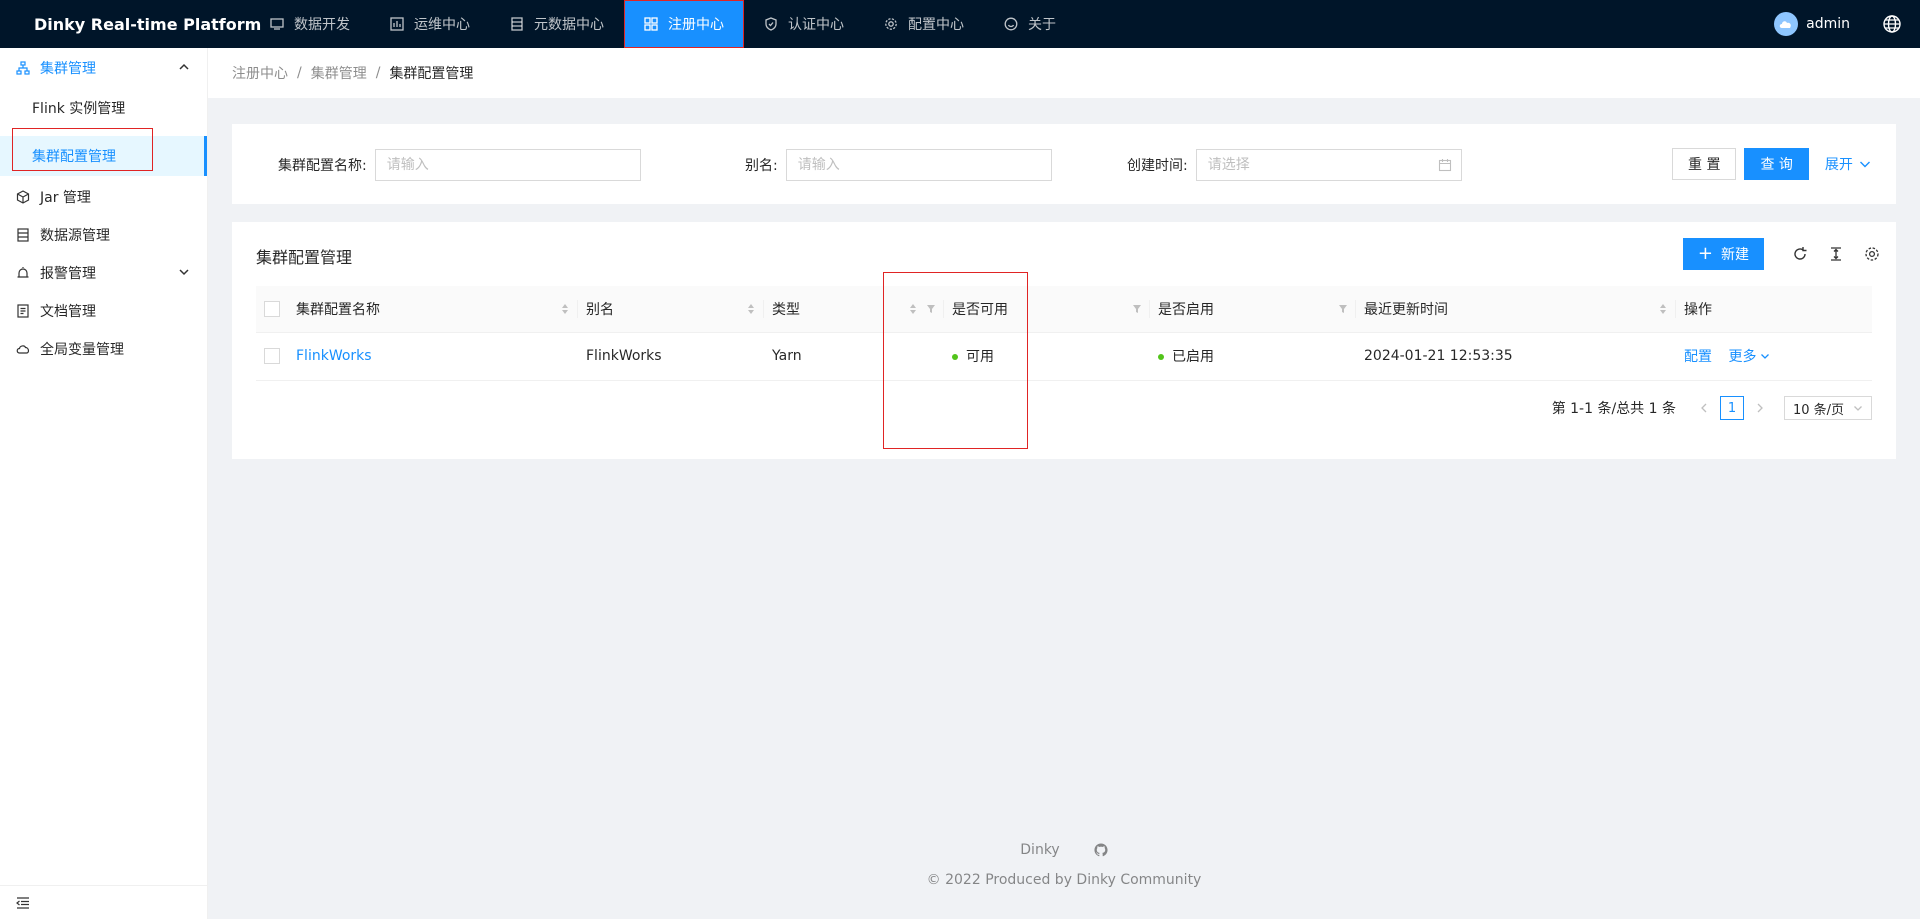 This screenshot has width=1920, height=919. Describe the element at coordinates (260, 73) in the screenshot. I see `breadcrumb-item: 注册中心` at that location.